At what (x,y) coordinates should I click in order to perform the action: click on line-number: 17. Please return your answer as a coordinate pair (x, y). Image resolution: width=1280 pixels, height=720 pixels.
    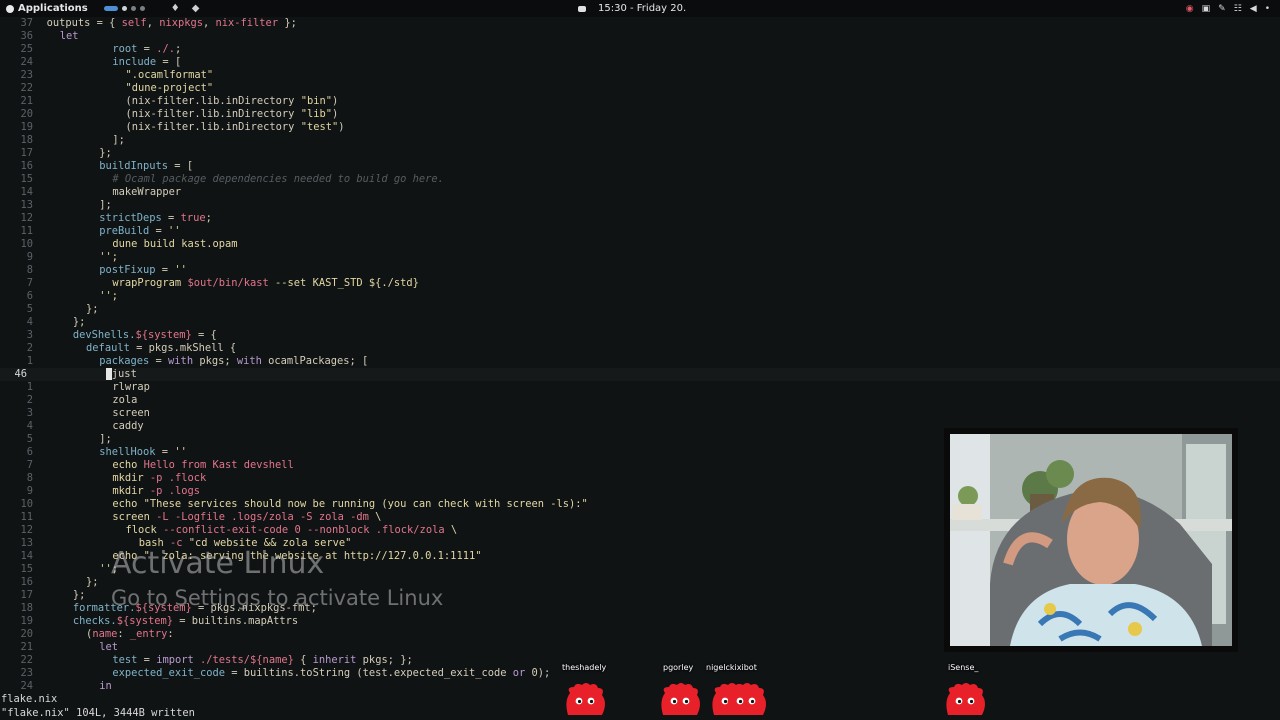
    Looking at the image, I should click on (26, 595).